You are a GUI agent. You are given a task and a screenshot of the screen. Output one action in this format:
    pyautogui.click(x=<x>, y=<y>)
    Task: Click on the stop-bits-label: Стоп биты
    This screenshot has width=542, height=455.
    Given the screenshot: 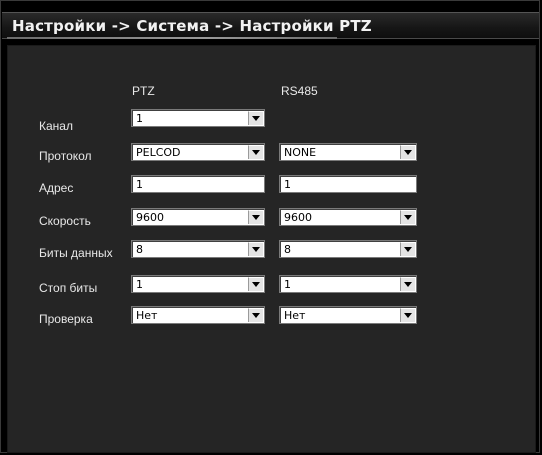 What is the action you would take?
    pyautogui.click(x=68, y=288)
    